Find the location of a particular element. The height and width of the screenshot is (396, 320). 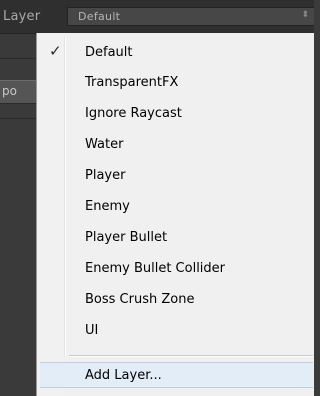

menu-item-label: Boss Crush Zone is located at coordinates (140, 299).